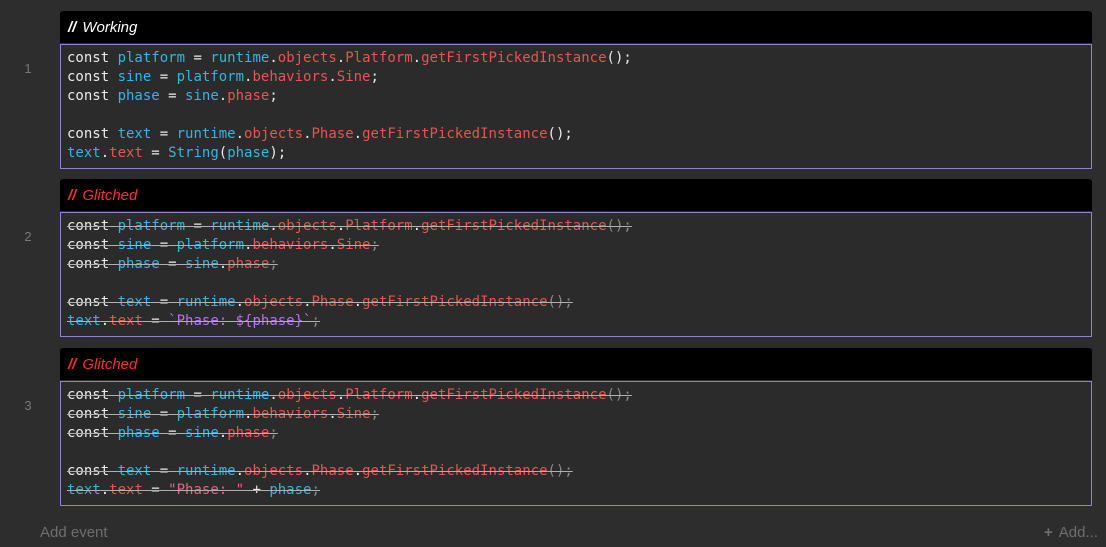  I want to click on code-line: text.text = String(phase);, so click(579, 153).